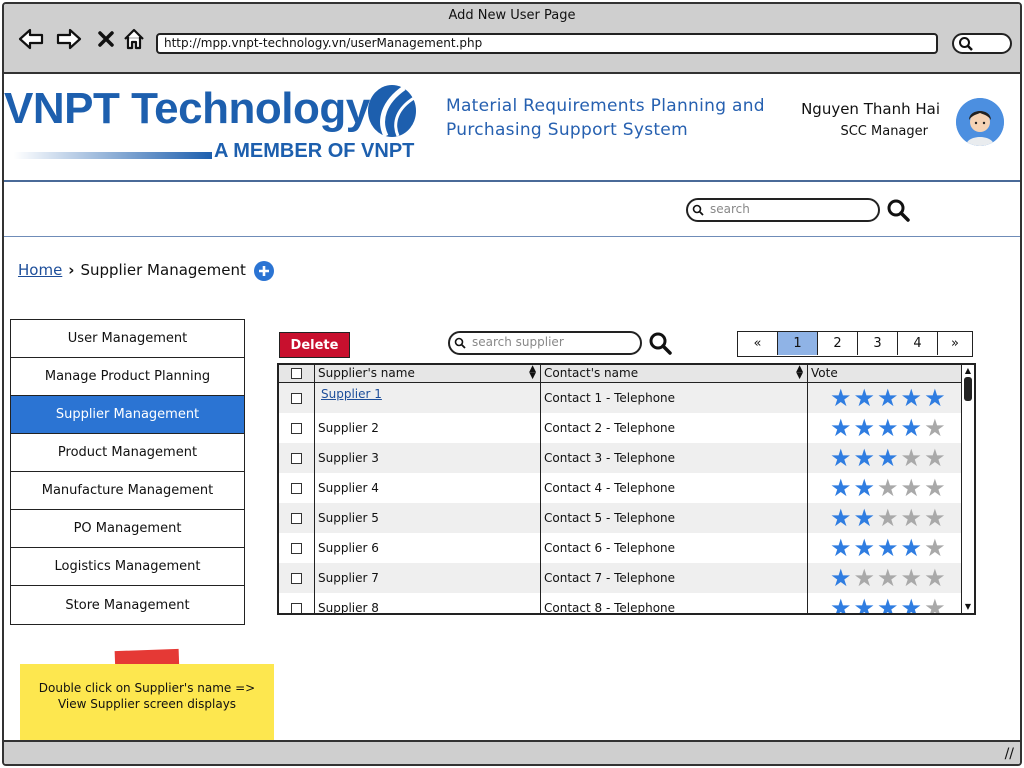 The height and width of the screenshot is (768, 1024). Describe the element at coordinates (69, 39) in the screenshot. I see `forward-icon` at that location.